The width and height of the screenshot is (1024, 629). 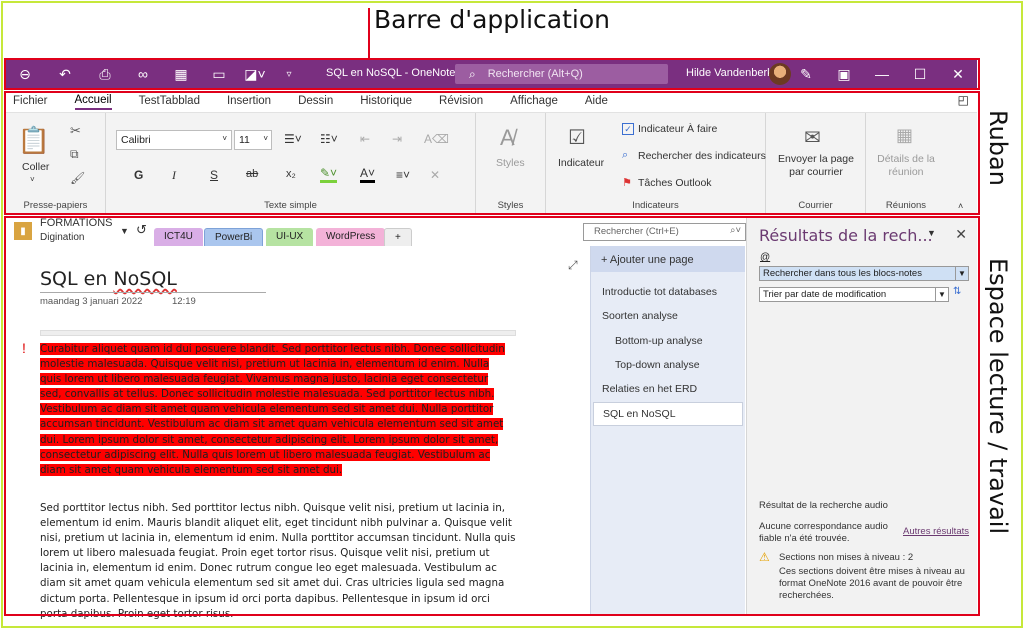 What do you see at coordinates (219, 74) in the screenshot?
I see `open-folder-icon: ▭` at bounding box center [219, 74].